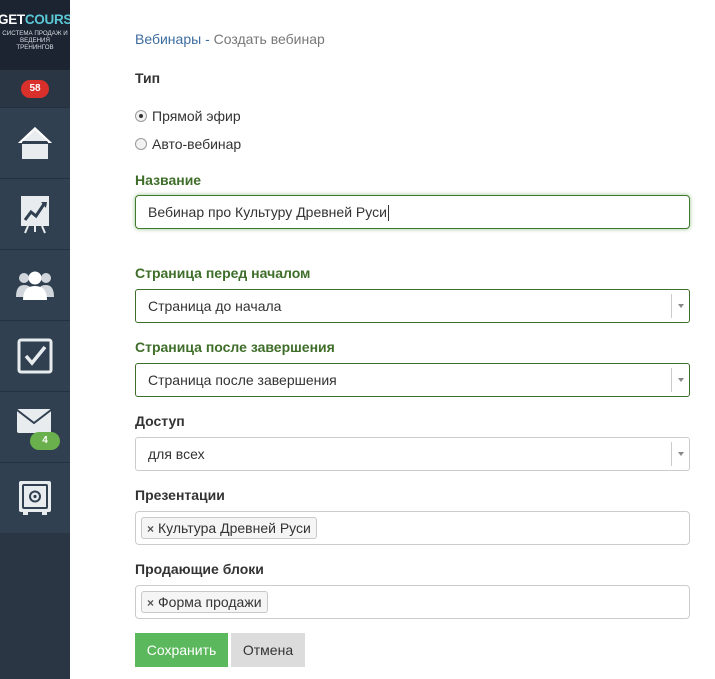 Image resolution: width=715 pixels, height=679 pixels. What do you see at coordinates (45, 441) in the screenshot?
I see `messages-badge: 4` at bounding box center [45, 441].